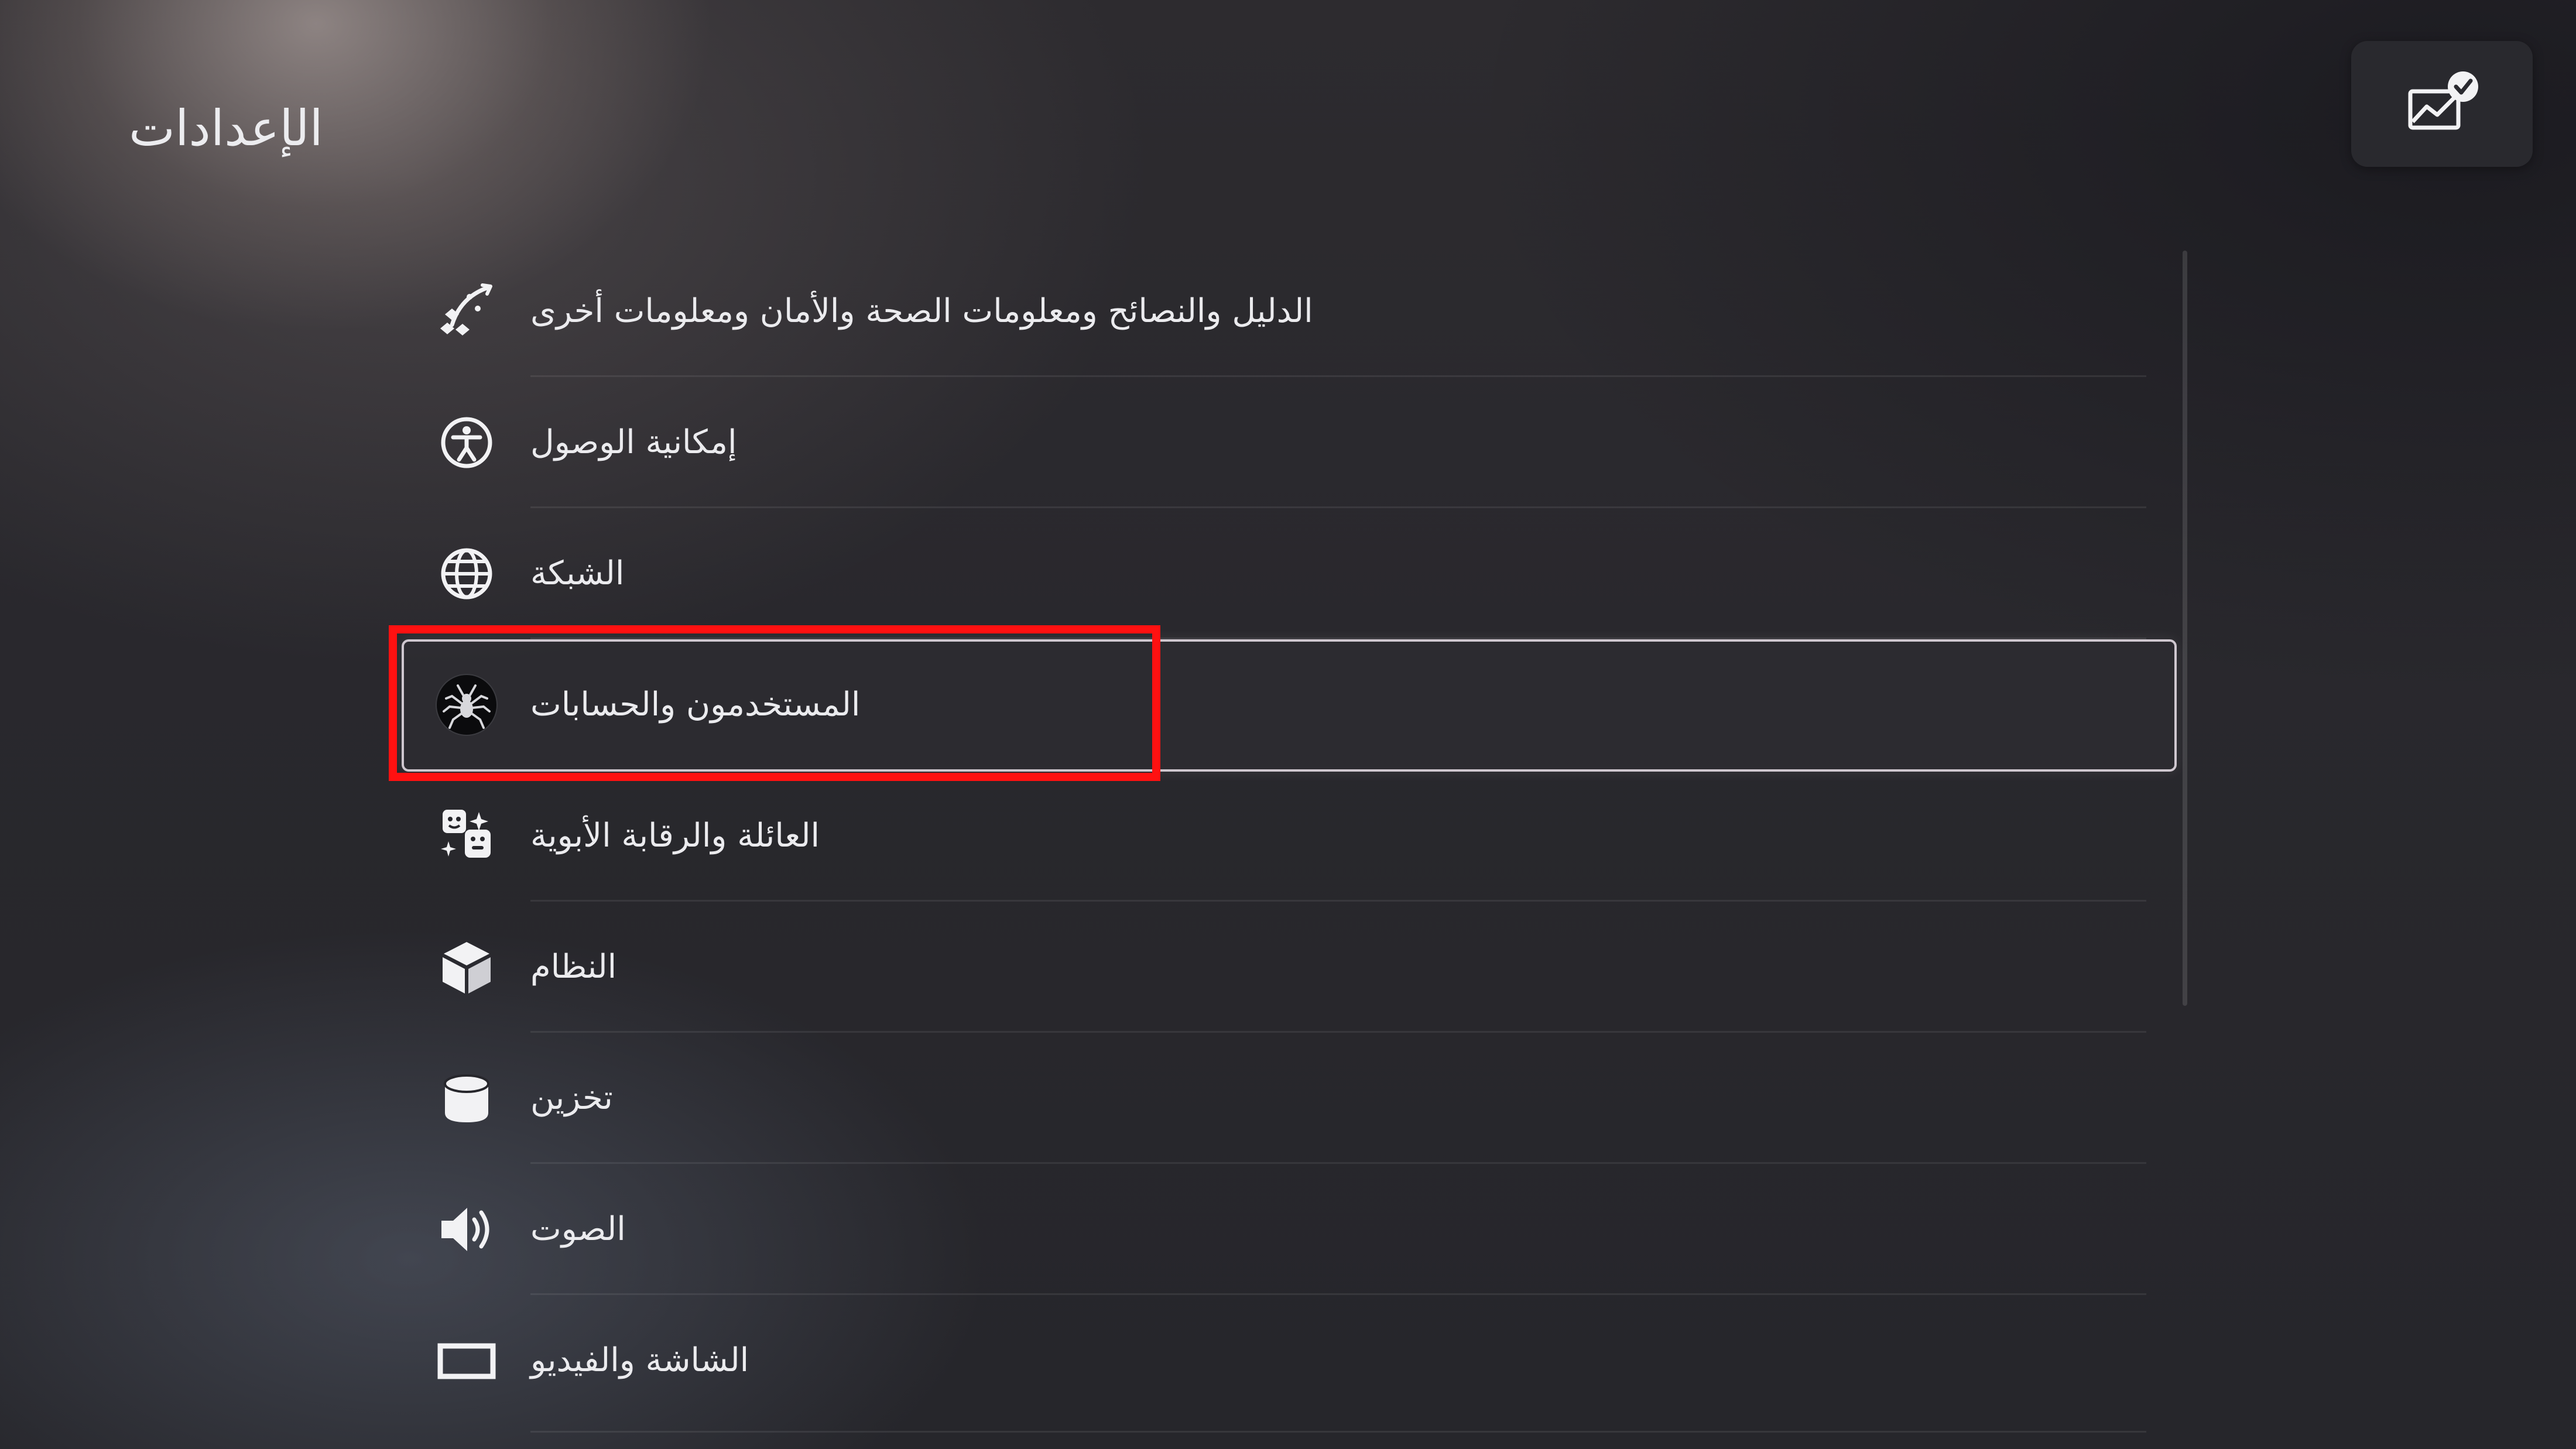 The height and width of the screenshot is (1449, 2576). What do you see at coordinates (1289, 967) in the screenshot?
I see `menu-item-system: النظام` at bounding box center [1289, 967].